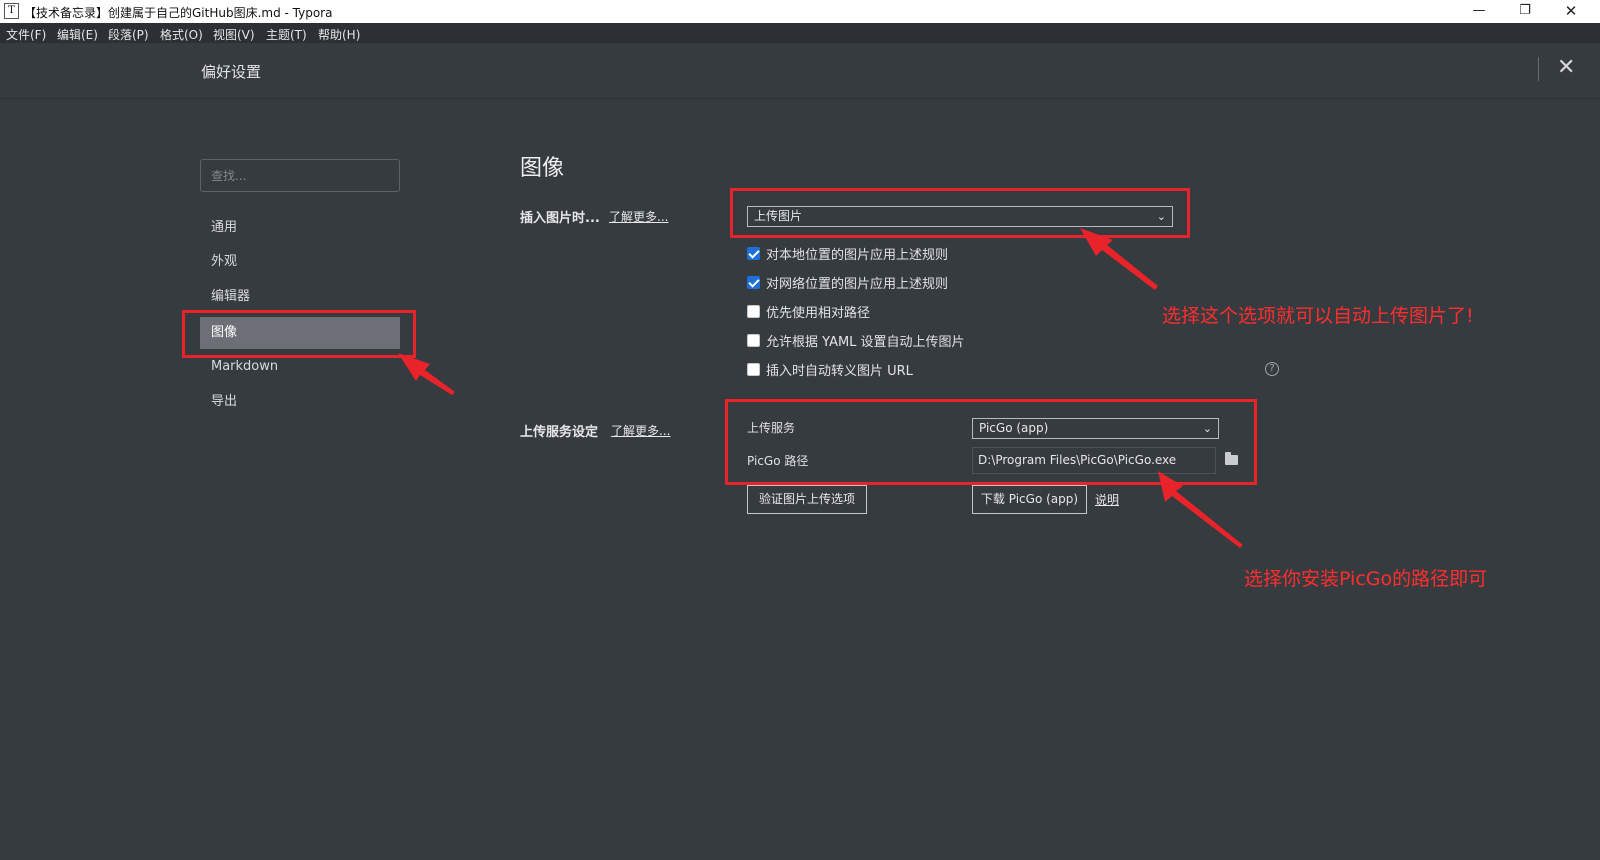 The width and height of the screenshot is (1600, 860). I want to click on header-divider, so click(1538, 69).